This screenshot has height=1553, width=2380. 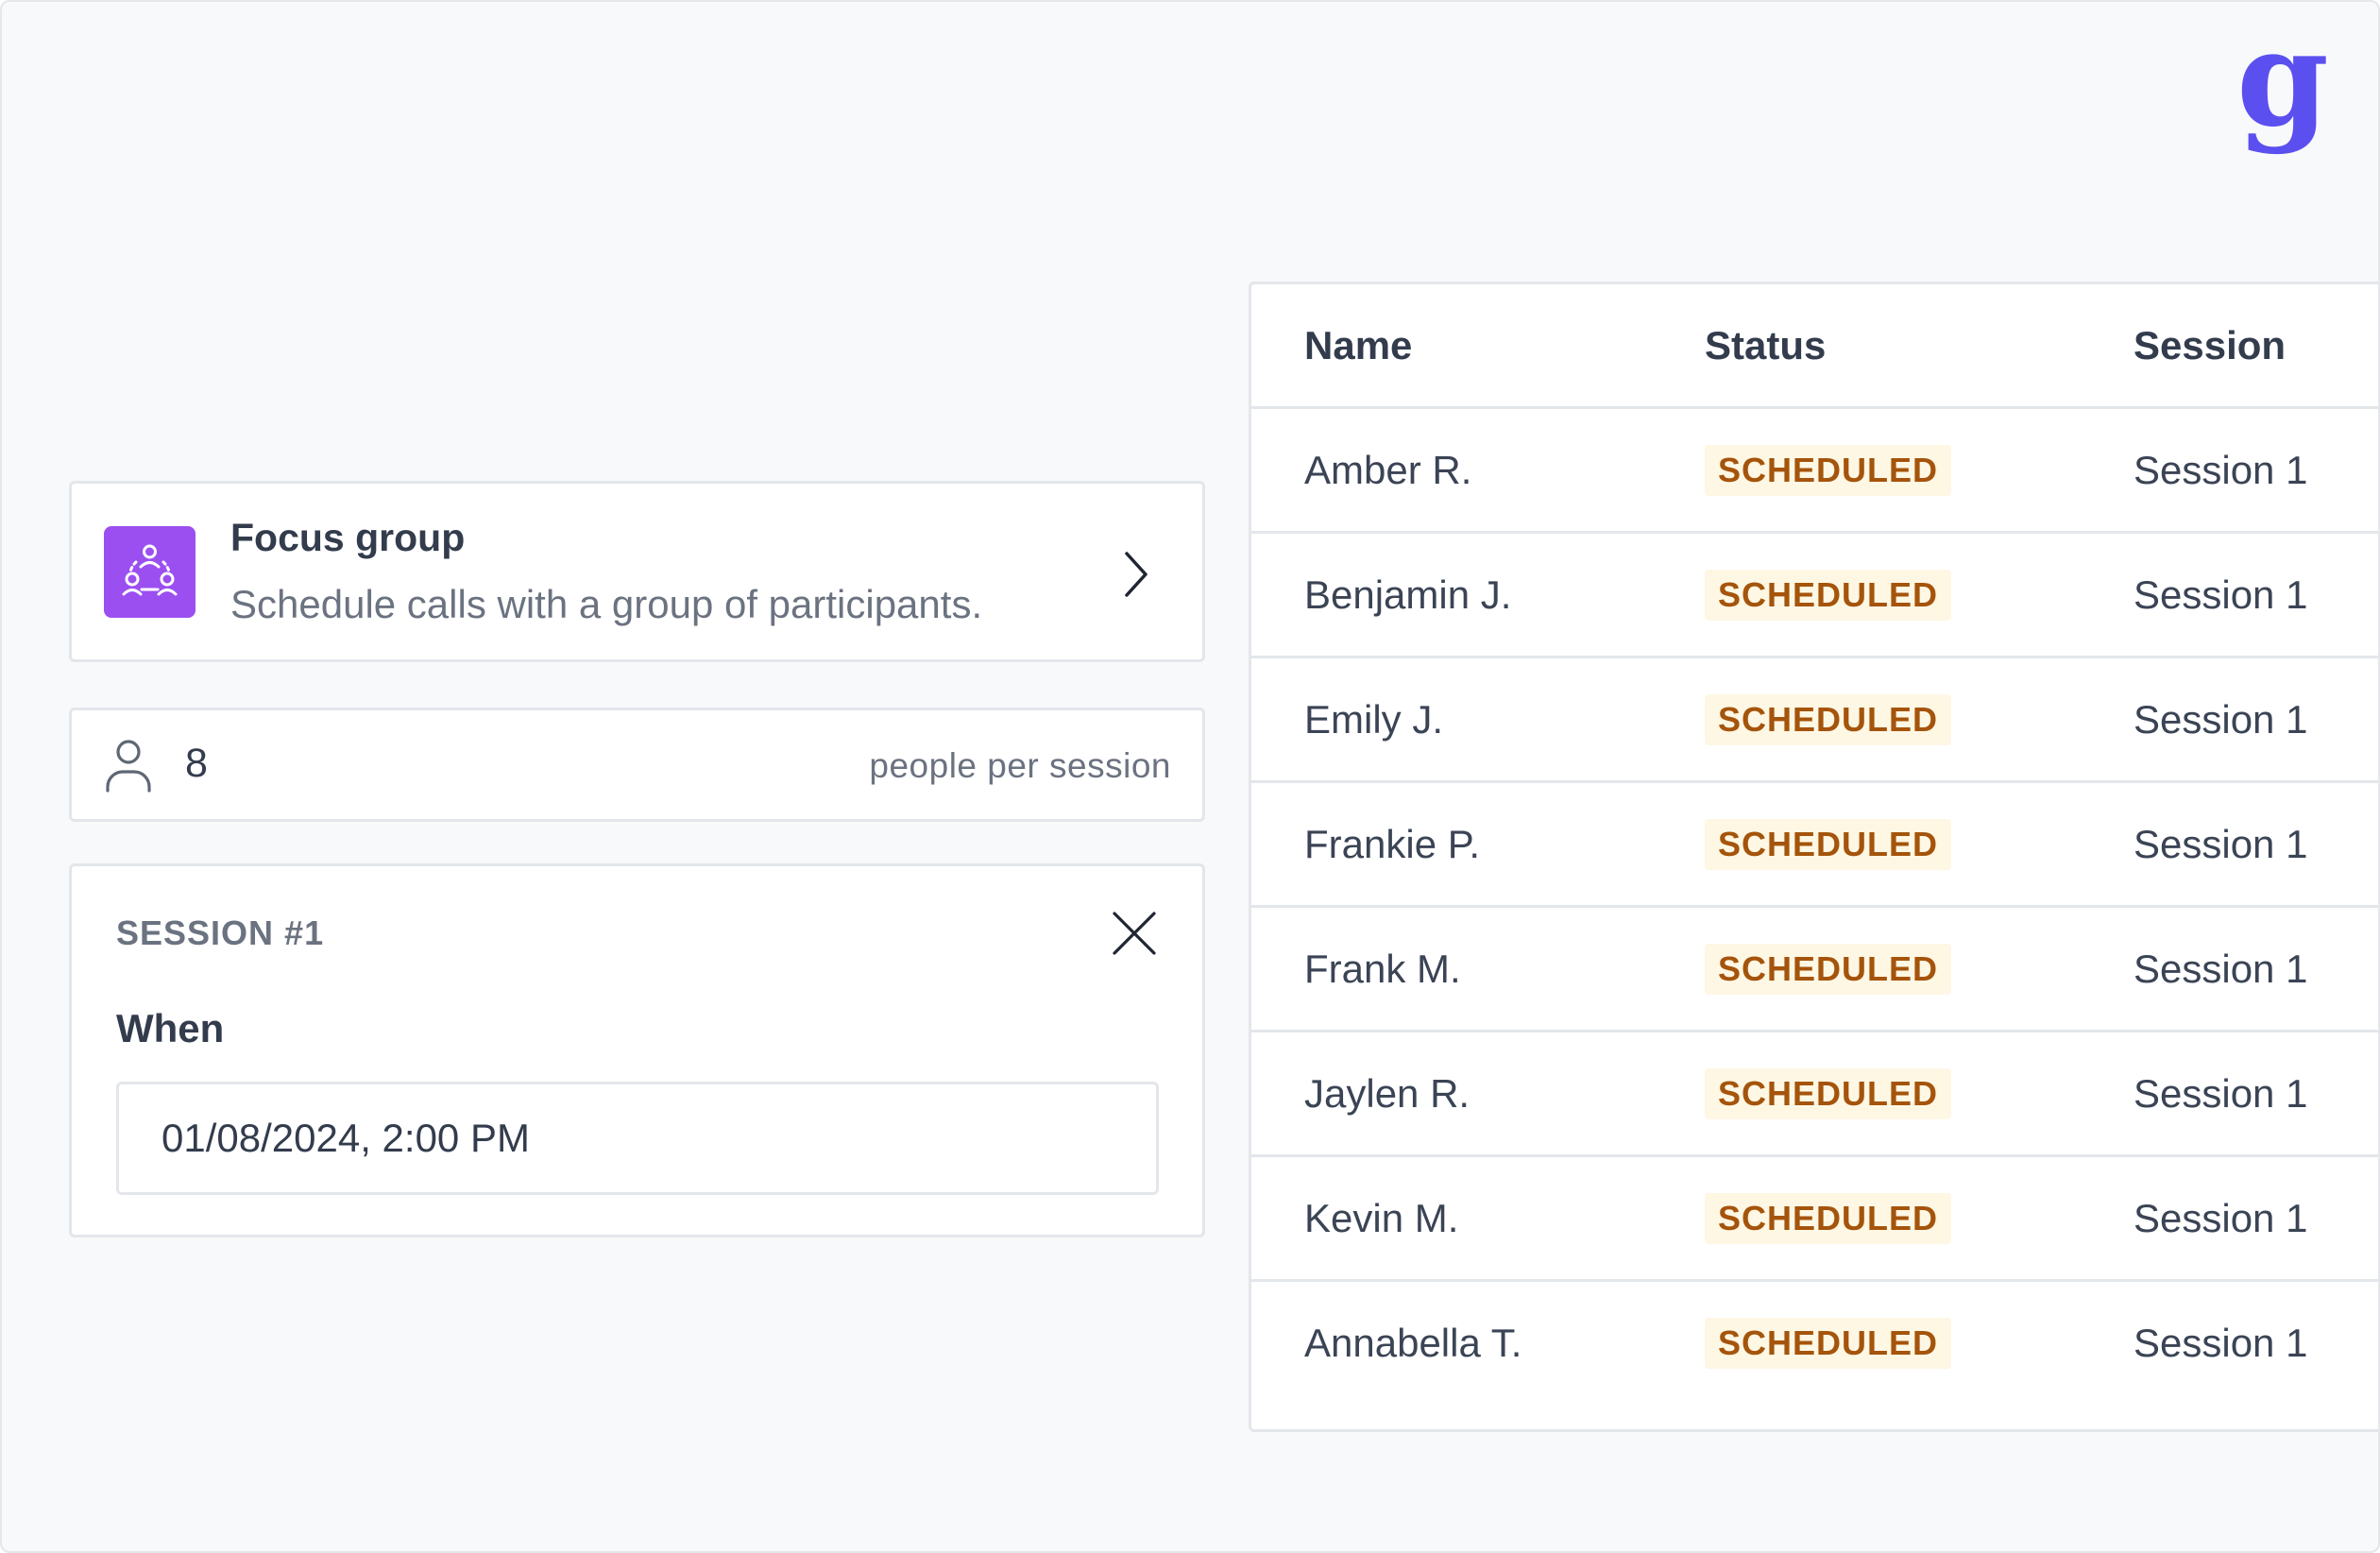 What do you see at coordinates (1413, 1343) in the screenshot?
I see `participant-name: Annabella T.` at bounding box center [1413, 1343].